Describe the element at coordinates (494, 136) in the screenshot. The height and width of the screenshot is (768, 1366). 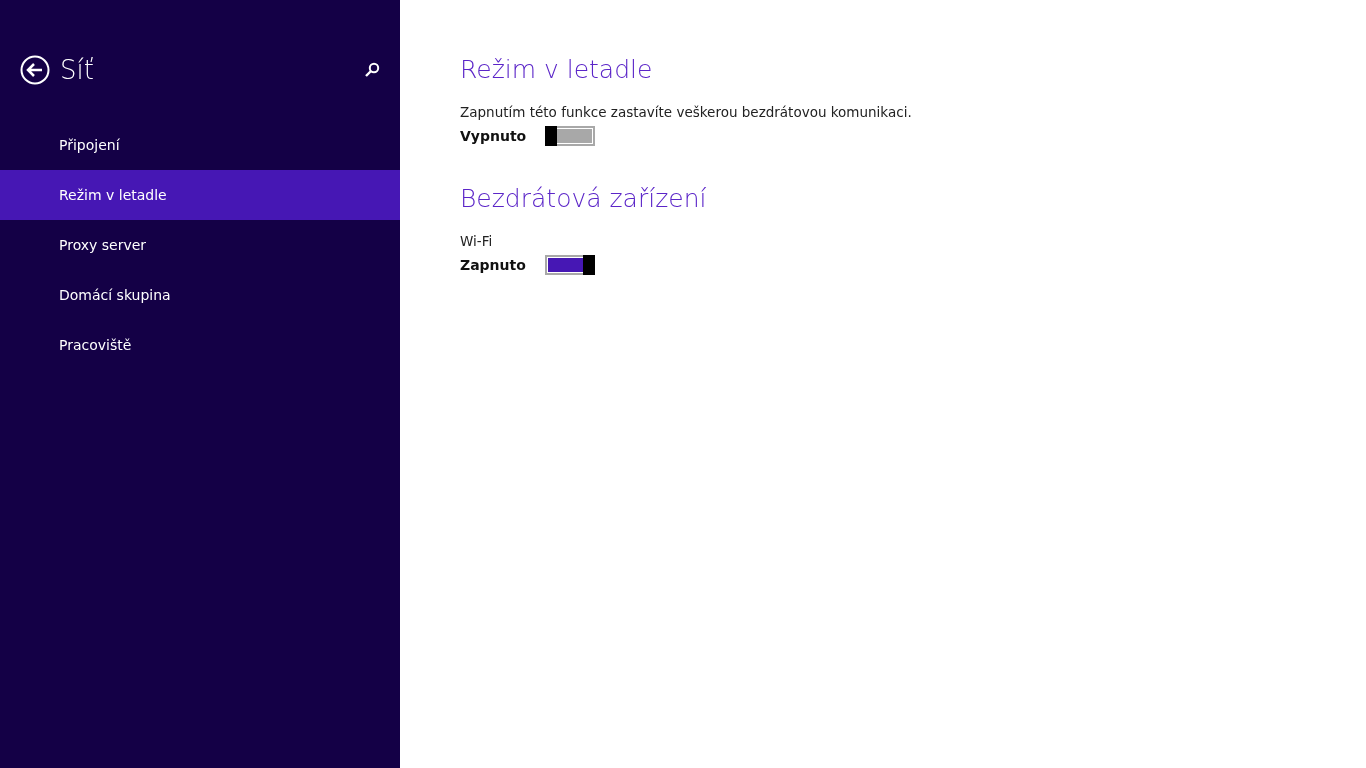
I see `toggle-state-text: Vypnuto` at that location.